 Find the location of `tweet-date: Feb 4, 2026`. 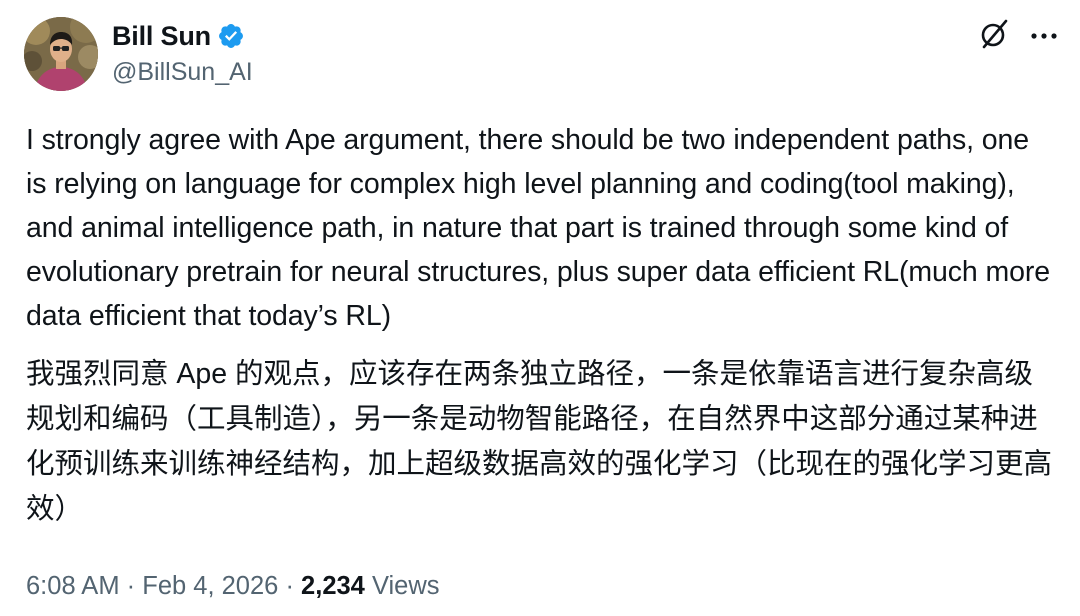

tweet-date: Feb 4, 2026 is located at coordinates (210, 586).